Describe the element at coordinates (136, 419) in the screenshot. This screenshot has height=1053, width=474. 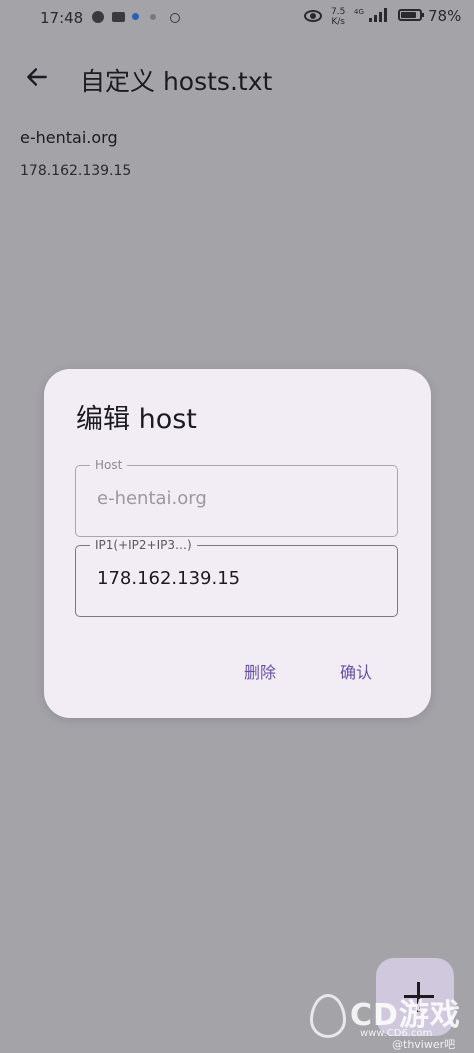
I see `dialog-title: 编辑 host` at that location.